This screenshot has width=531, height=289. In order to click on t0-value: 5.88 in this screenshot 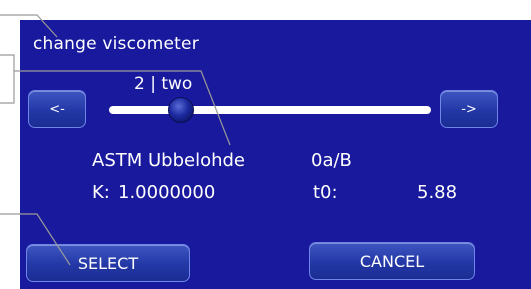, I will do `click(437, 192)`.